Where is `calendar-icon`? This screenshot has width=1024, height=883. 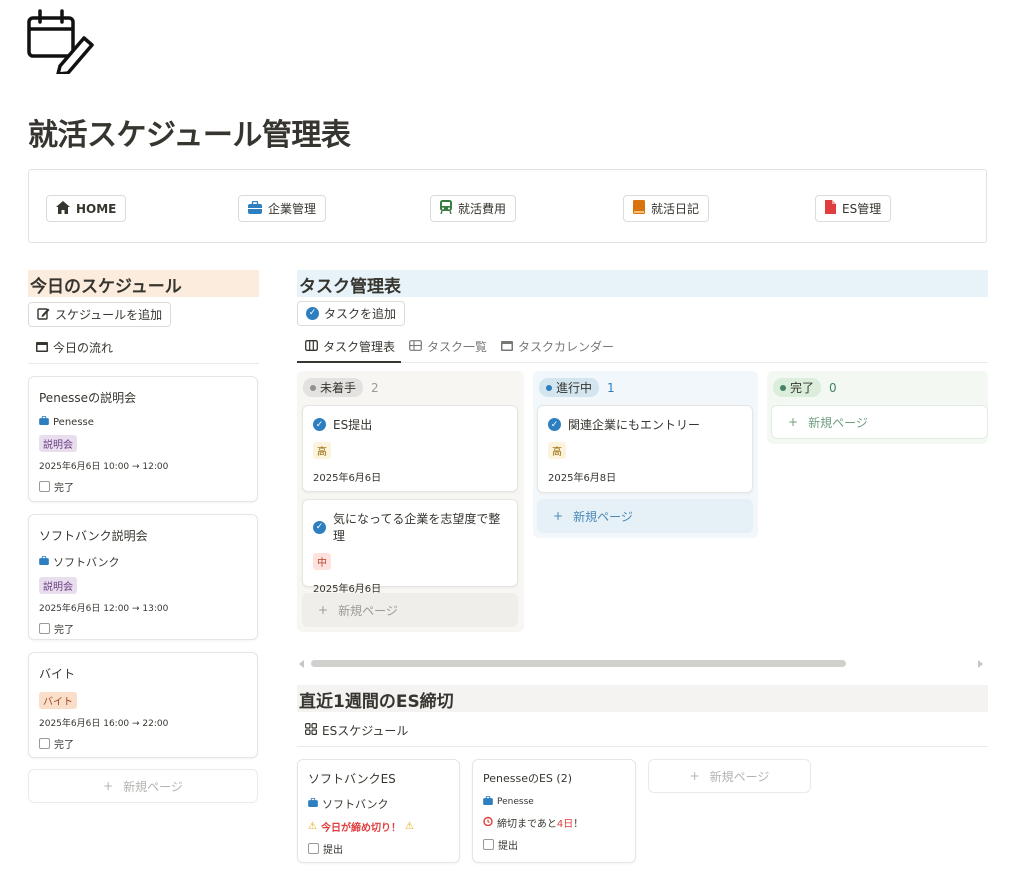
calendar-icon is located at coordinates (42, 348).